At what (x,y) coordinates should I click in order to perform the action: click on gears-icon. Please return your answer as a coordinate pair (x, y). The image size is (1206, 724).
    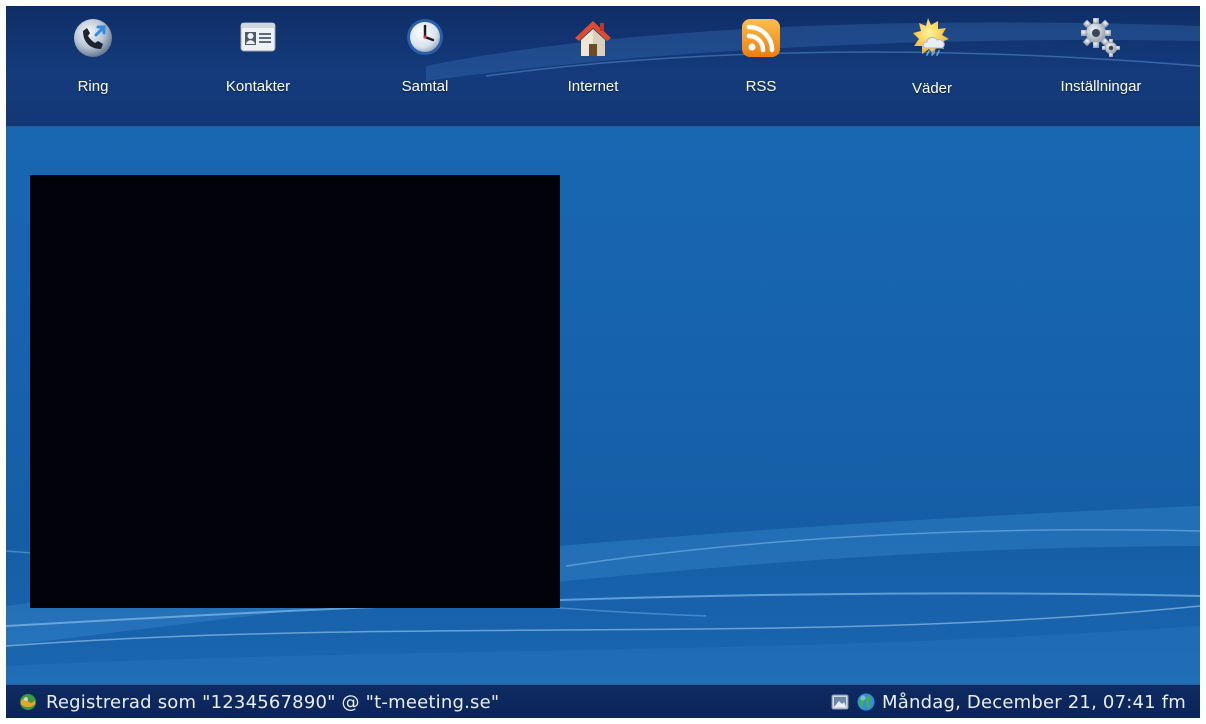
    Looking at the image, I should click on (1100, 37).